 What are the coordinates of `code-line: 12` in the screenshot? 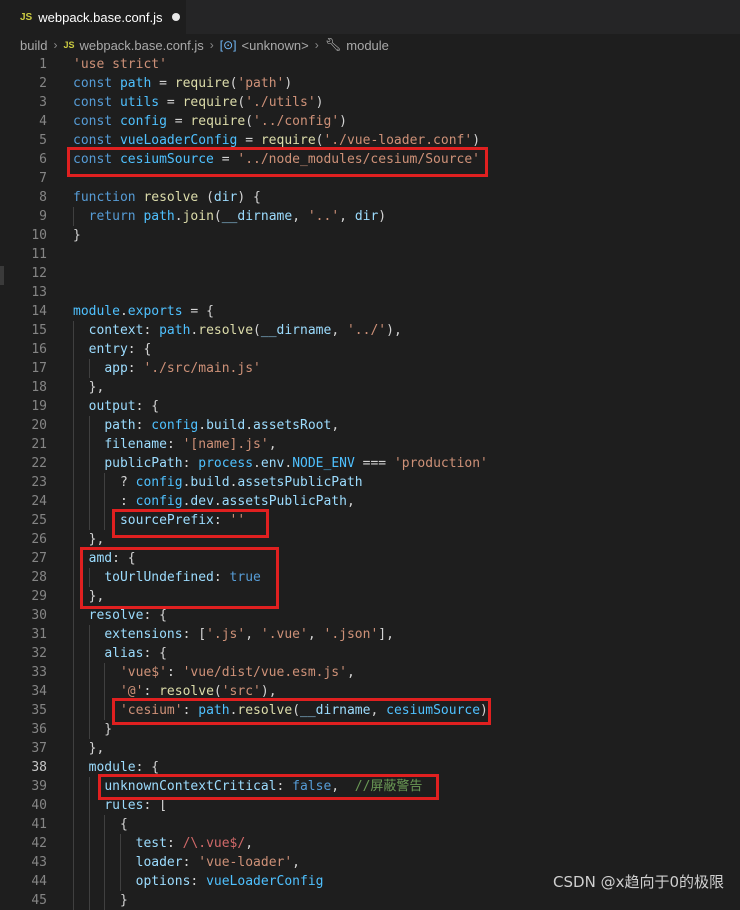 It's located at (370, 273).